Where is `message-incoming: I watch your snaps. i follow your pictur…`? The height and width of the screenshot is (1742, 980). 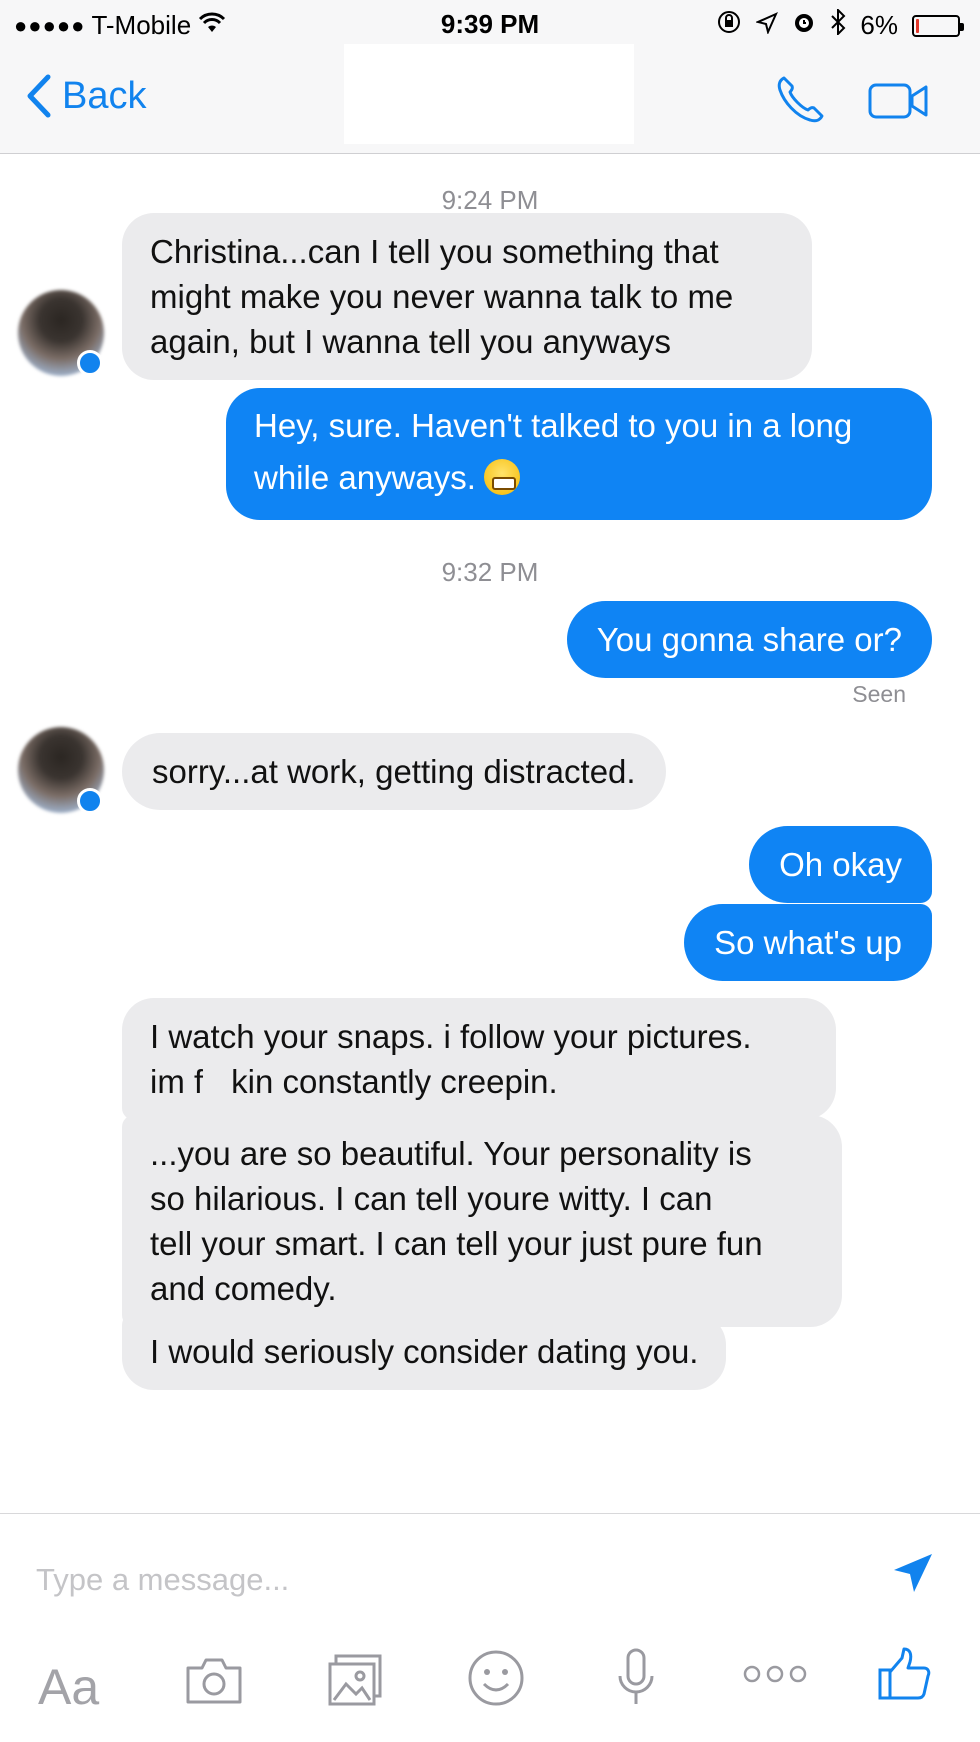 message-incoming: I watch your snaps. i follow your pictur… is located at coordinates (479, 1059).